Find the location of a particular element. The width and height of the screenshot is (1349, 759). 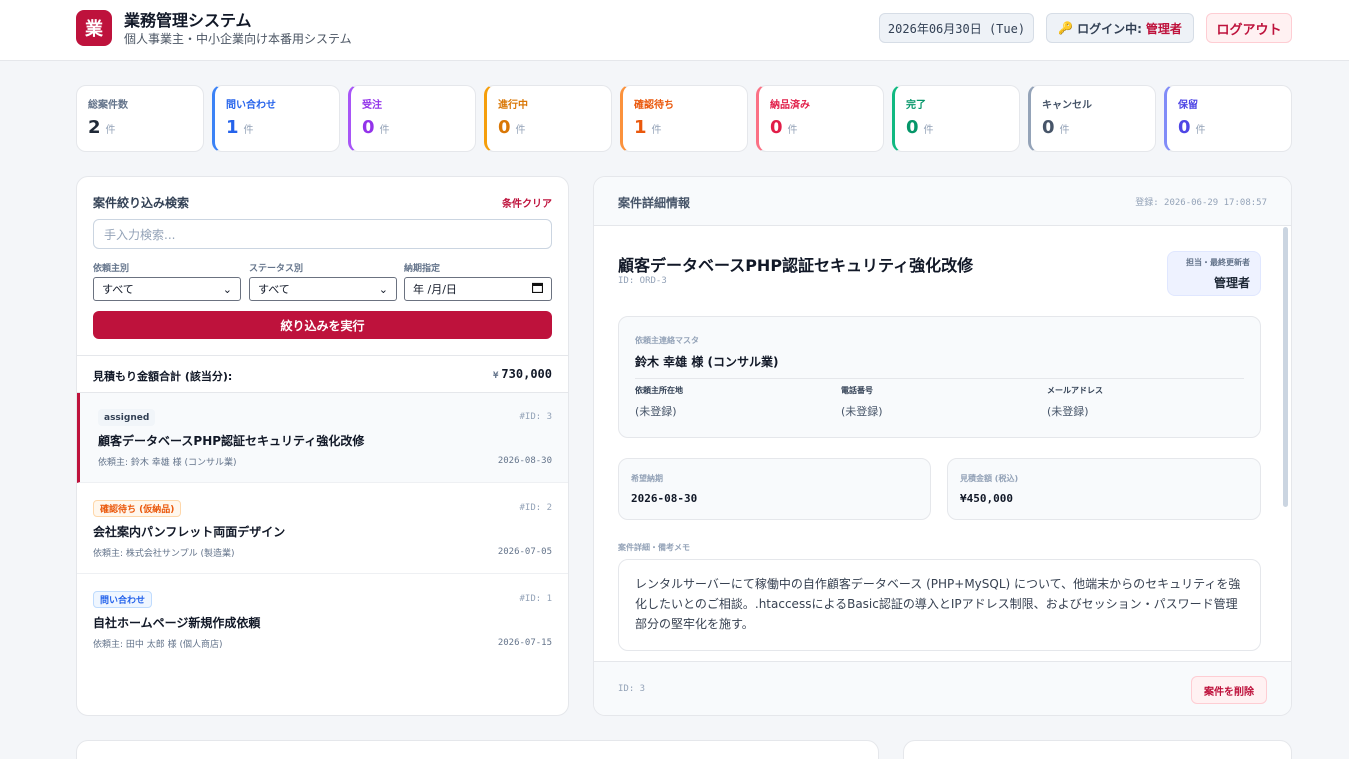

logout-button: ログアウト is located at coordinates (1249, 28).